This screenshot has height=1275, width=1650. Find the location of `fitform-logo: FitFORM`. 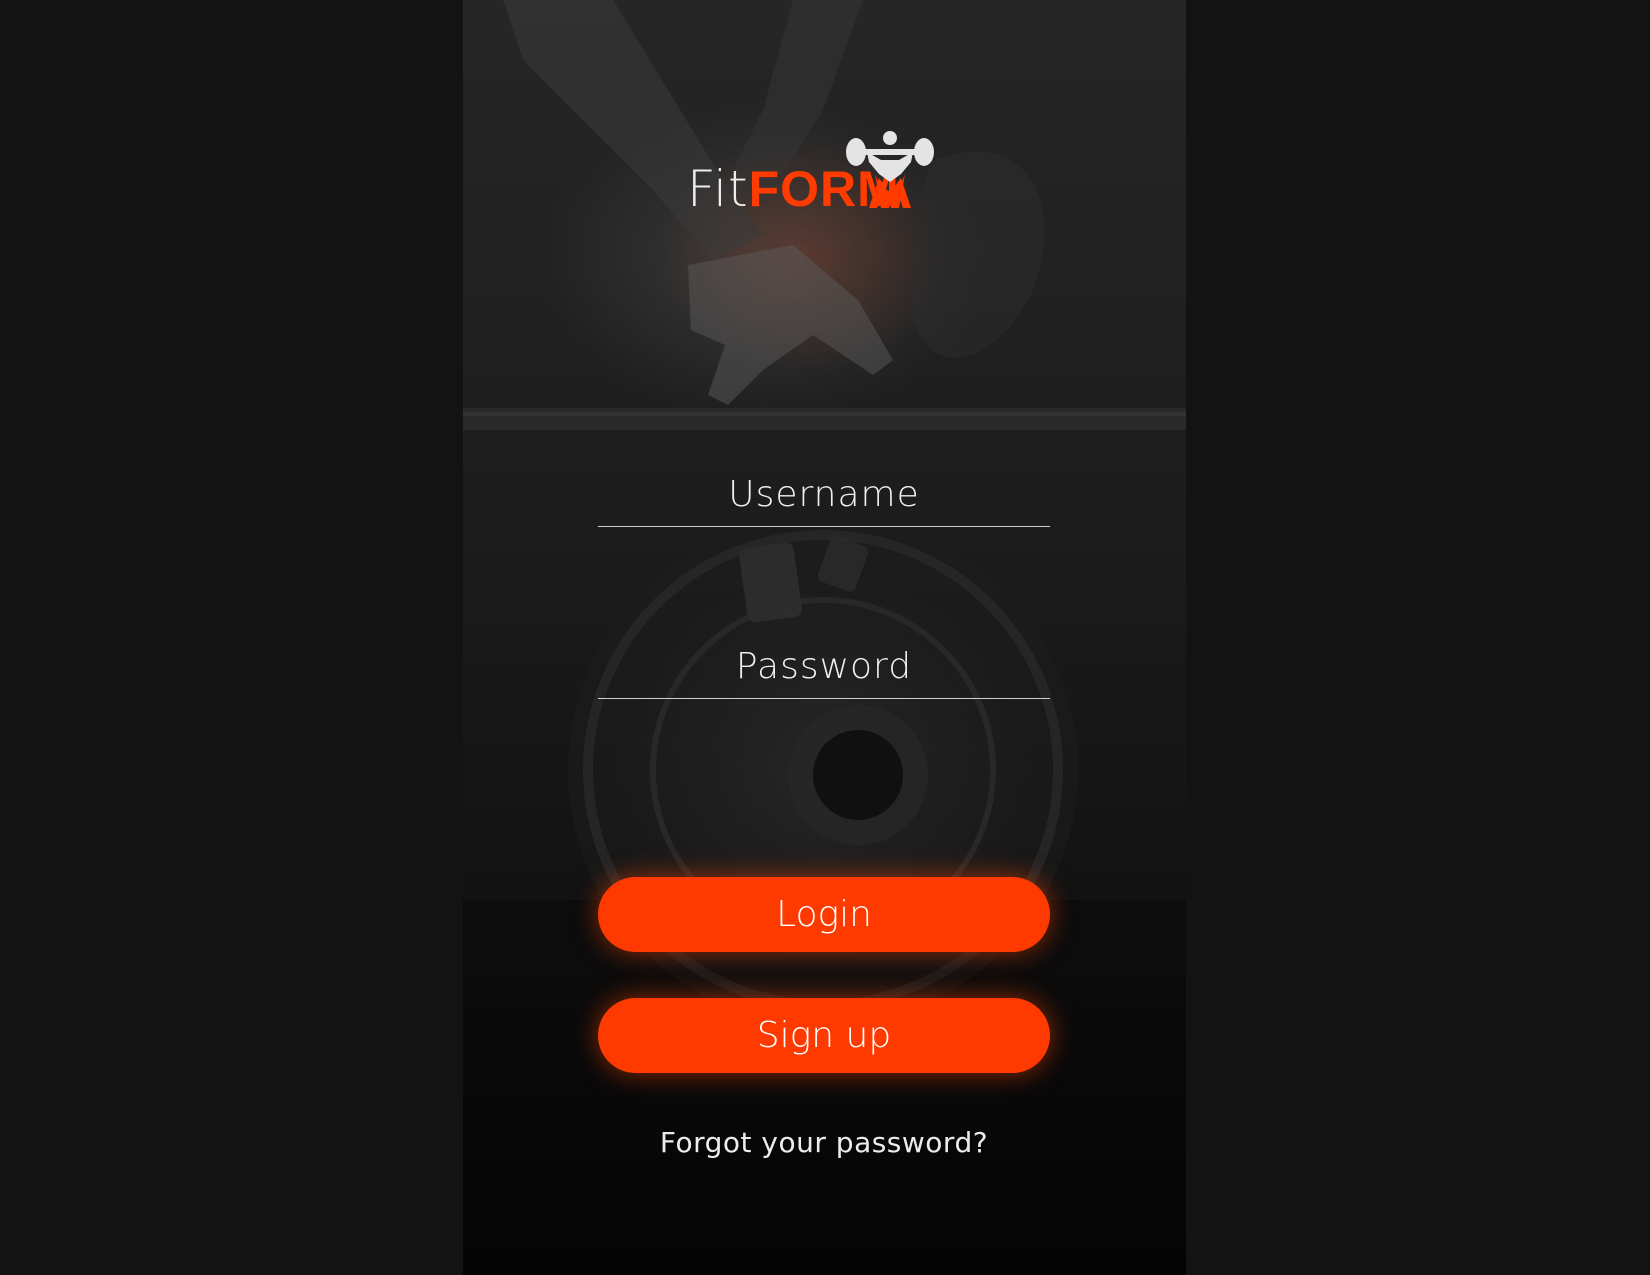

fitform-logo: FitFORM is located at coordinates (817, 175).